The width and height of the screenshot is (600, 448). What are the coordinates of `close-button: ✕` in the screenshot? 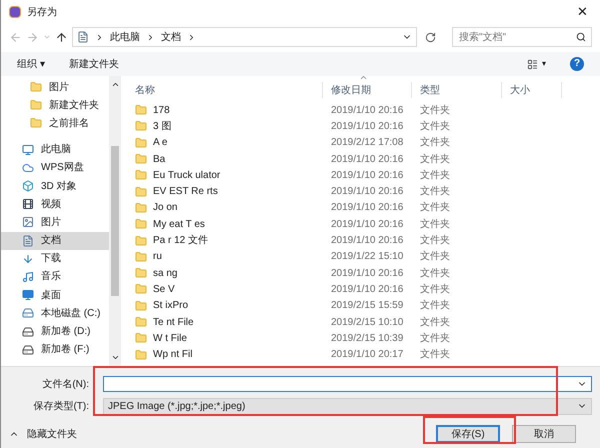 It's located at (582, 12).